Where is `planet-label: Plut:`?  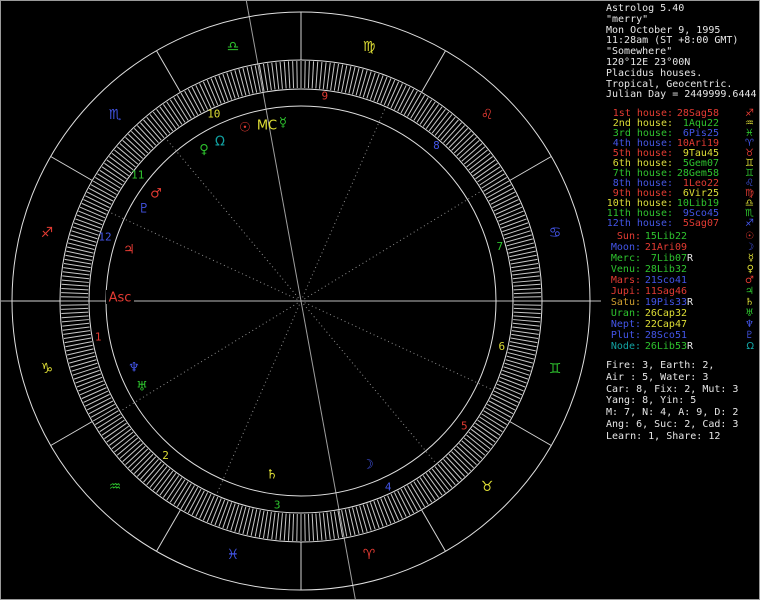
planet-label: Plut: is located at coordinates (625, 335).